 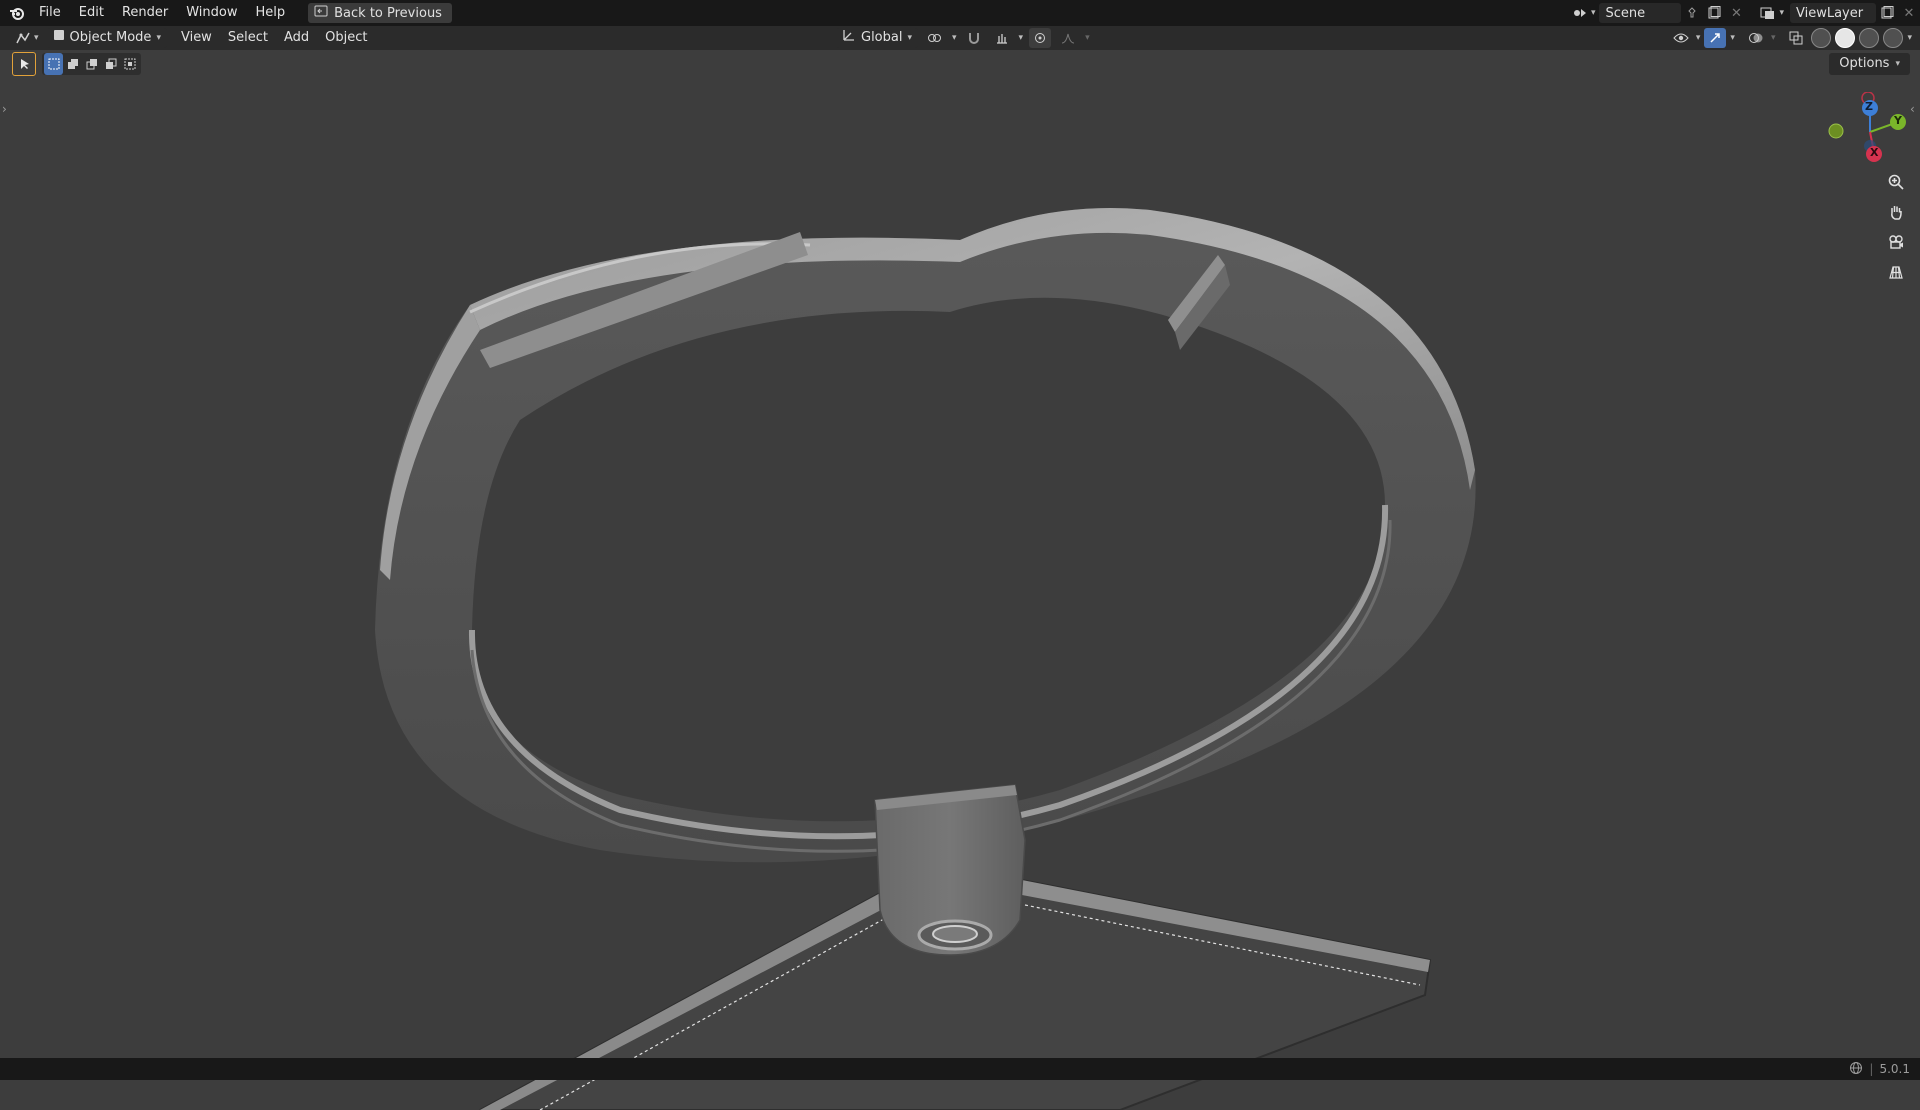 I want to click on snap-target-icon, so click(x=1002, y=38).